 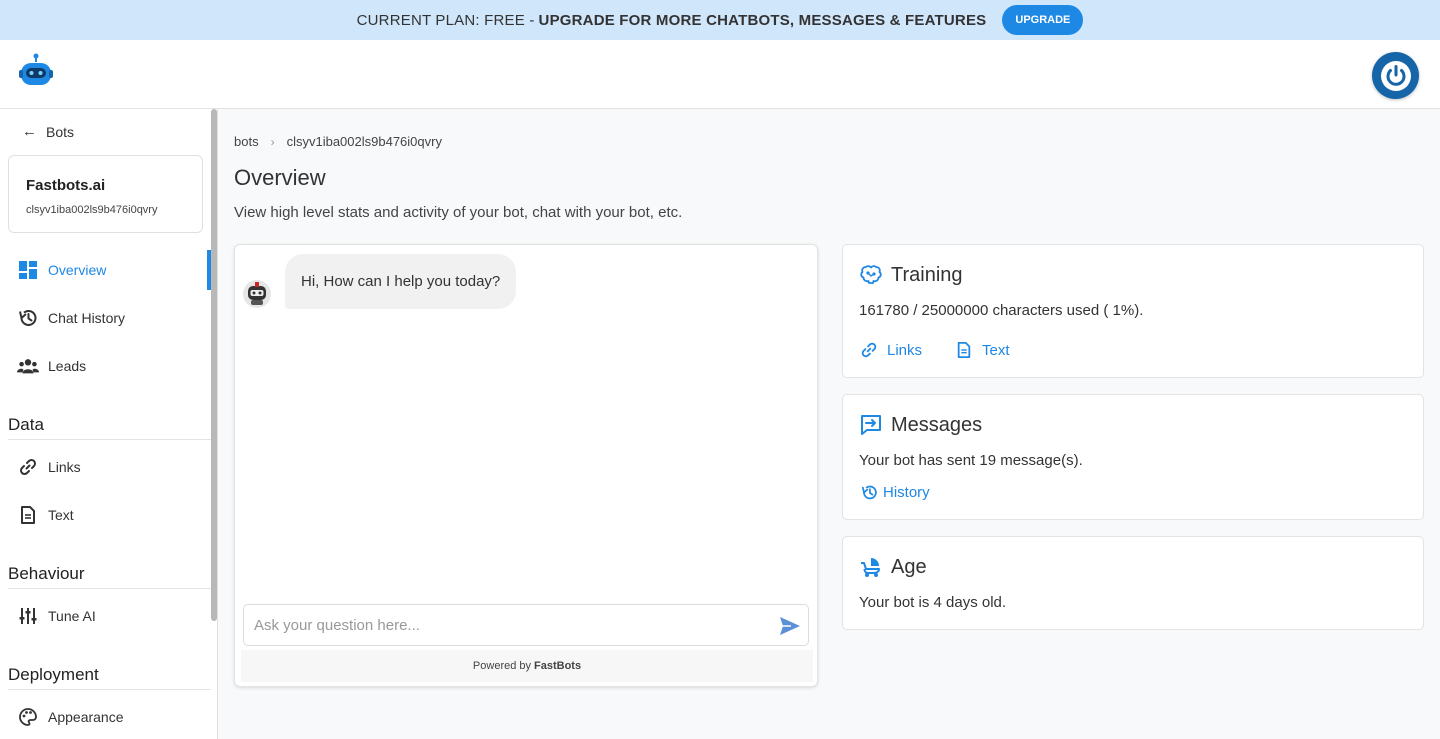 I want to click on sidebar-item-label: Appearance, so click(x=86, y=717).